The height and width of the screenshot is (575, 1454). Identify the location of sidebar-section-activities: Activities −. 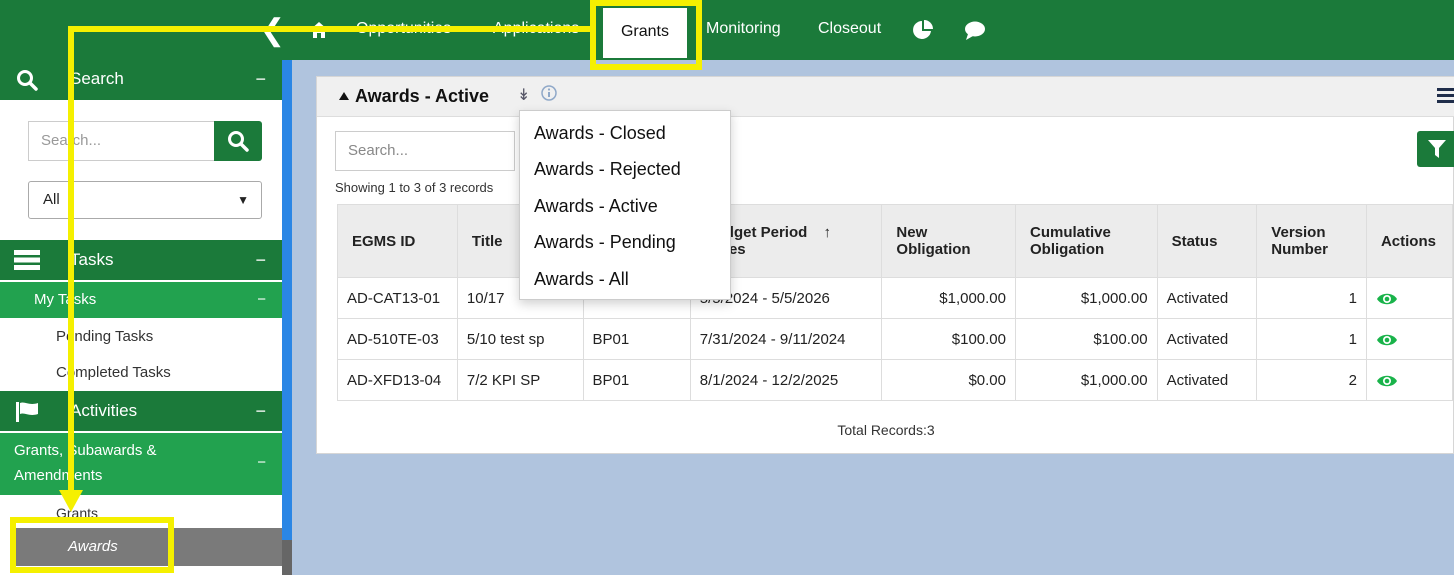
(141, 411).